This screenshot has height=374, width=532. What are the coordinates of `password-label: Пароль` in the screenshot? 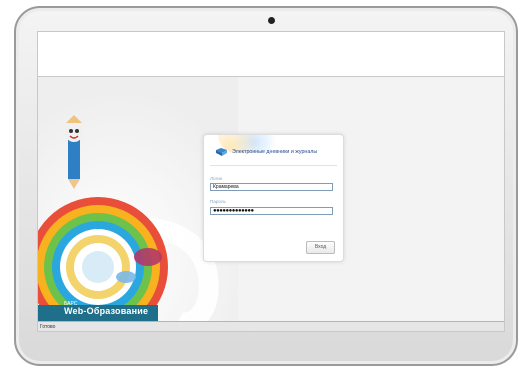 It's located at (218, 201).